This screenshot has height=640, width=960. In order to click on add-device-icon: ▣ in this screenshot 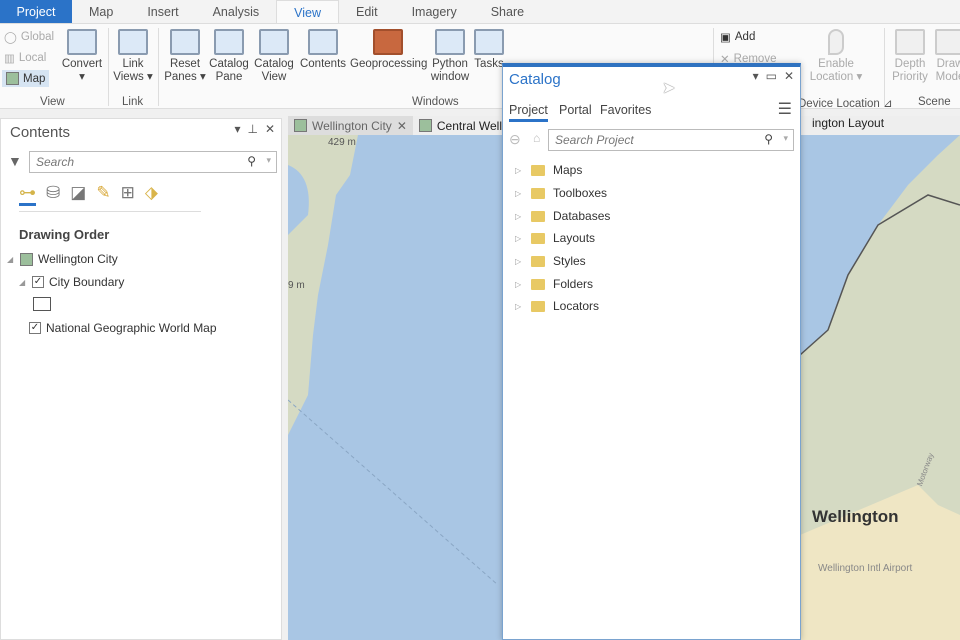, I will do `click(725, 38)`.